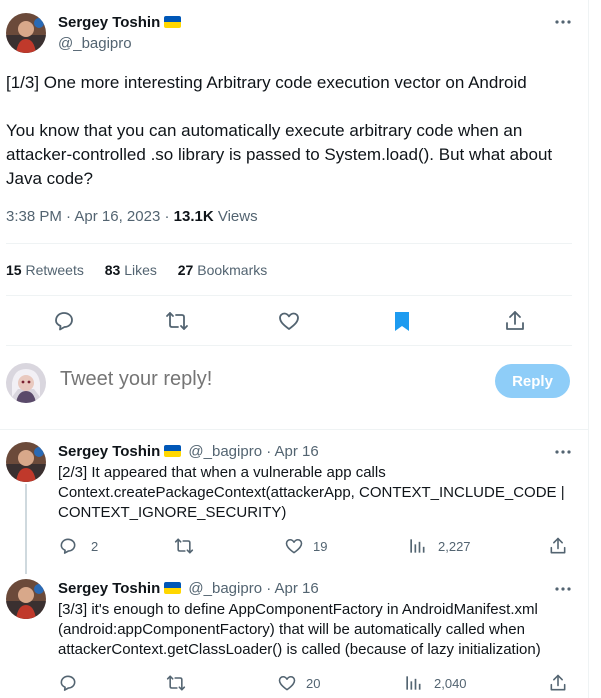  I want to click on author-name-row: Sergey Toshin, so click(120, 23).